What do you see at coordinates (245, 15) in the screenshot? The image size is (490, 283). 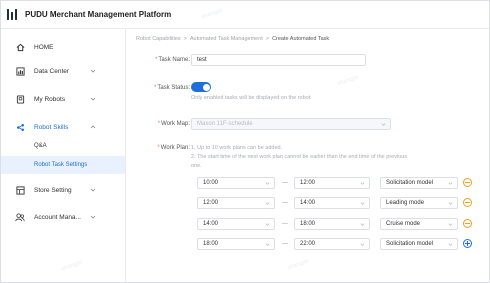 I see `top-header: PUDU Merchant Management Platform` at bounding box center [245, 15].